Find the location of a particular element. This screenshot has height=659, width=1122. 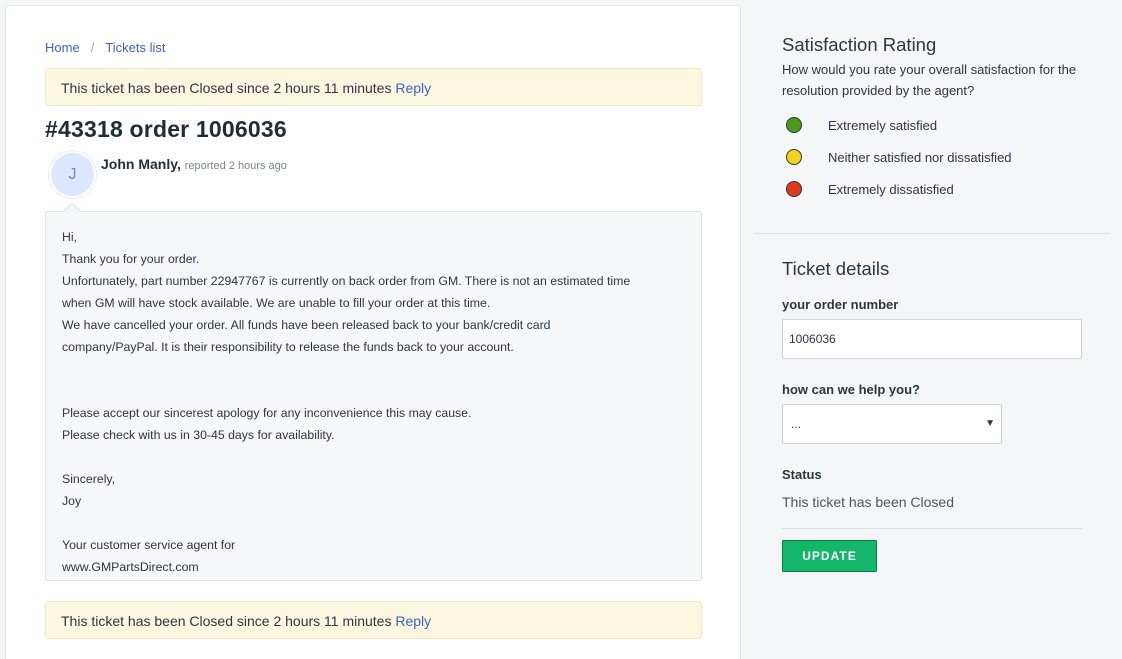

author-name: John Manly, is located at coordinates (141, 164).